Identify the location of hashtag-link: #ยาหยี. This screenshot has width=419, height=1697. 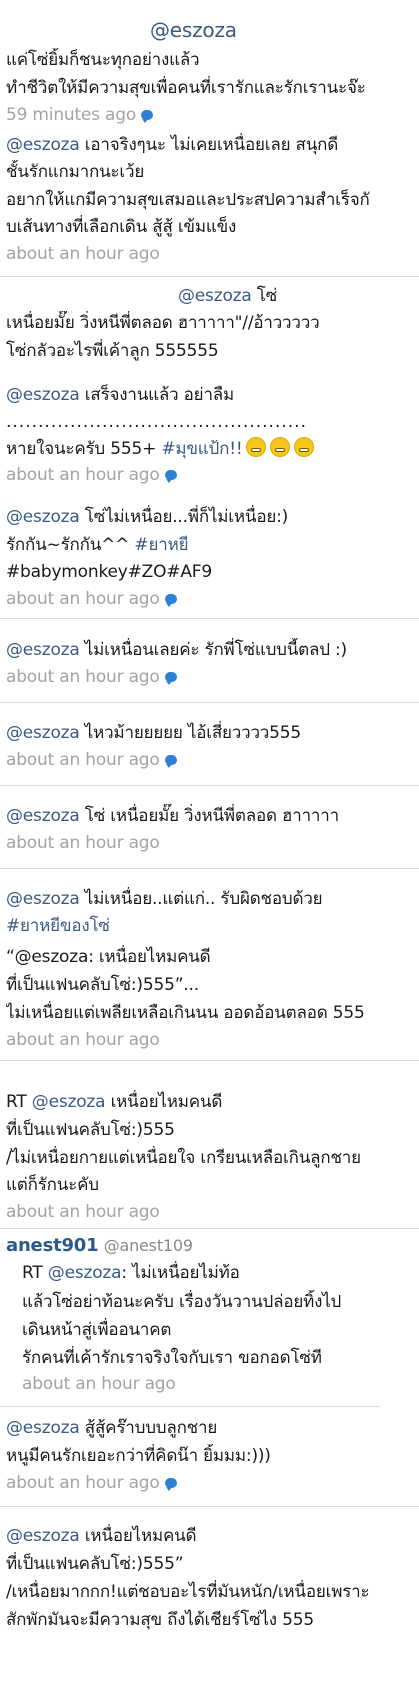
(161, 545).